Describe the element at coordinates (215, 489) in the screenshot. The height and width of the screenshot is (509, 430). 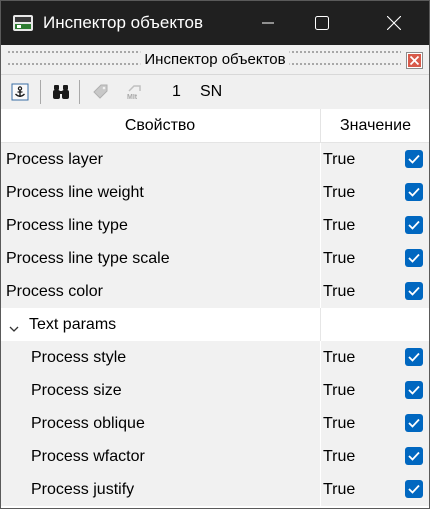
I see `property-row: Process justify True` at that location.